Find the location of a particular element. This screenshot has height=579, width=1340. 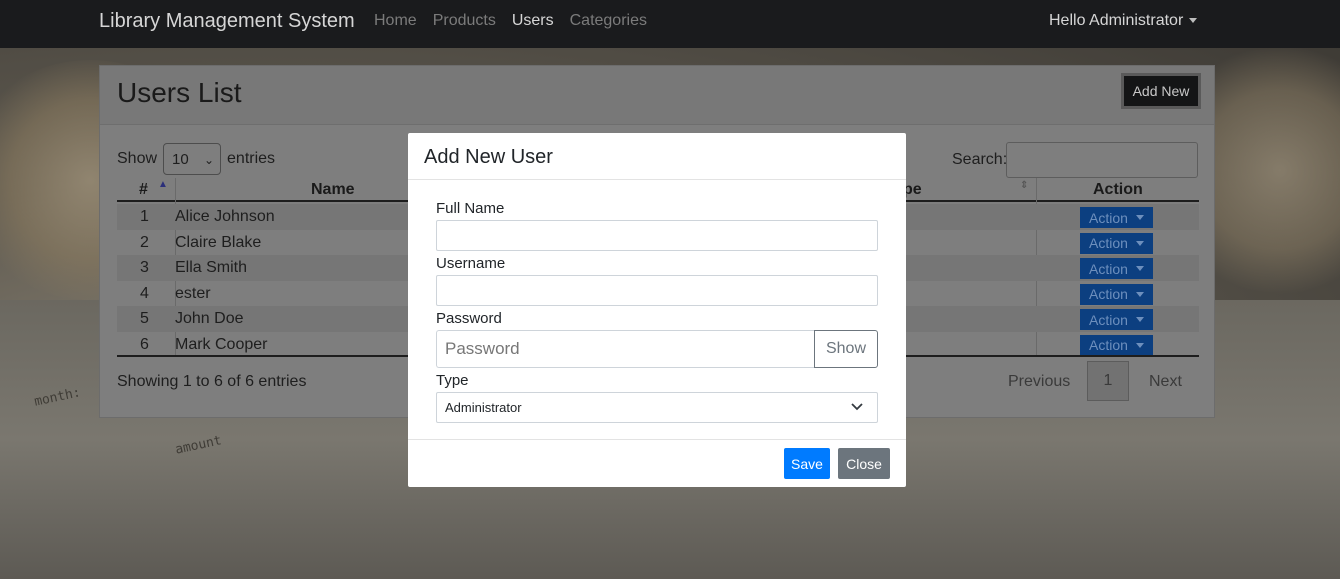

chevron-down-icon is located at coordinates (857, 407).